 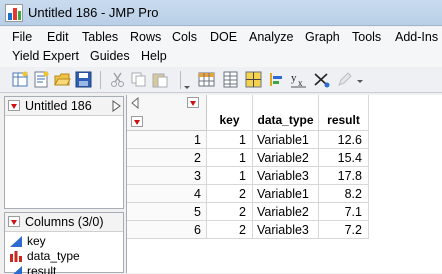 I want to click on continuous-icon, so click(x=16, y=241).